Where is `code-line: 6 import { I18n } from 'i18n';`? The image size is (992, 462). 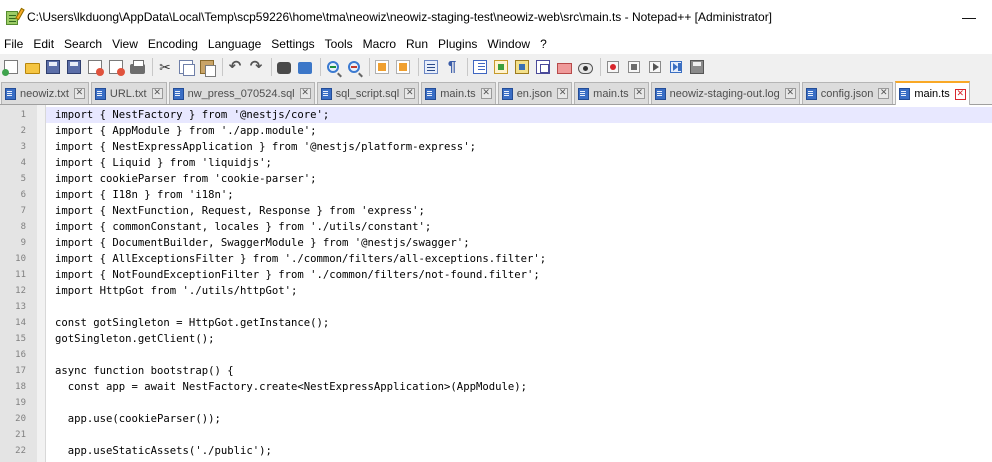
code-line: 6 import { I18n } from 'i18n'; is located at coordinates (496, 195).